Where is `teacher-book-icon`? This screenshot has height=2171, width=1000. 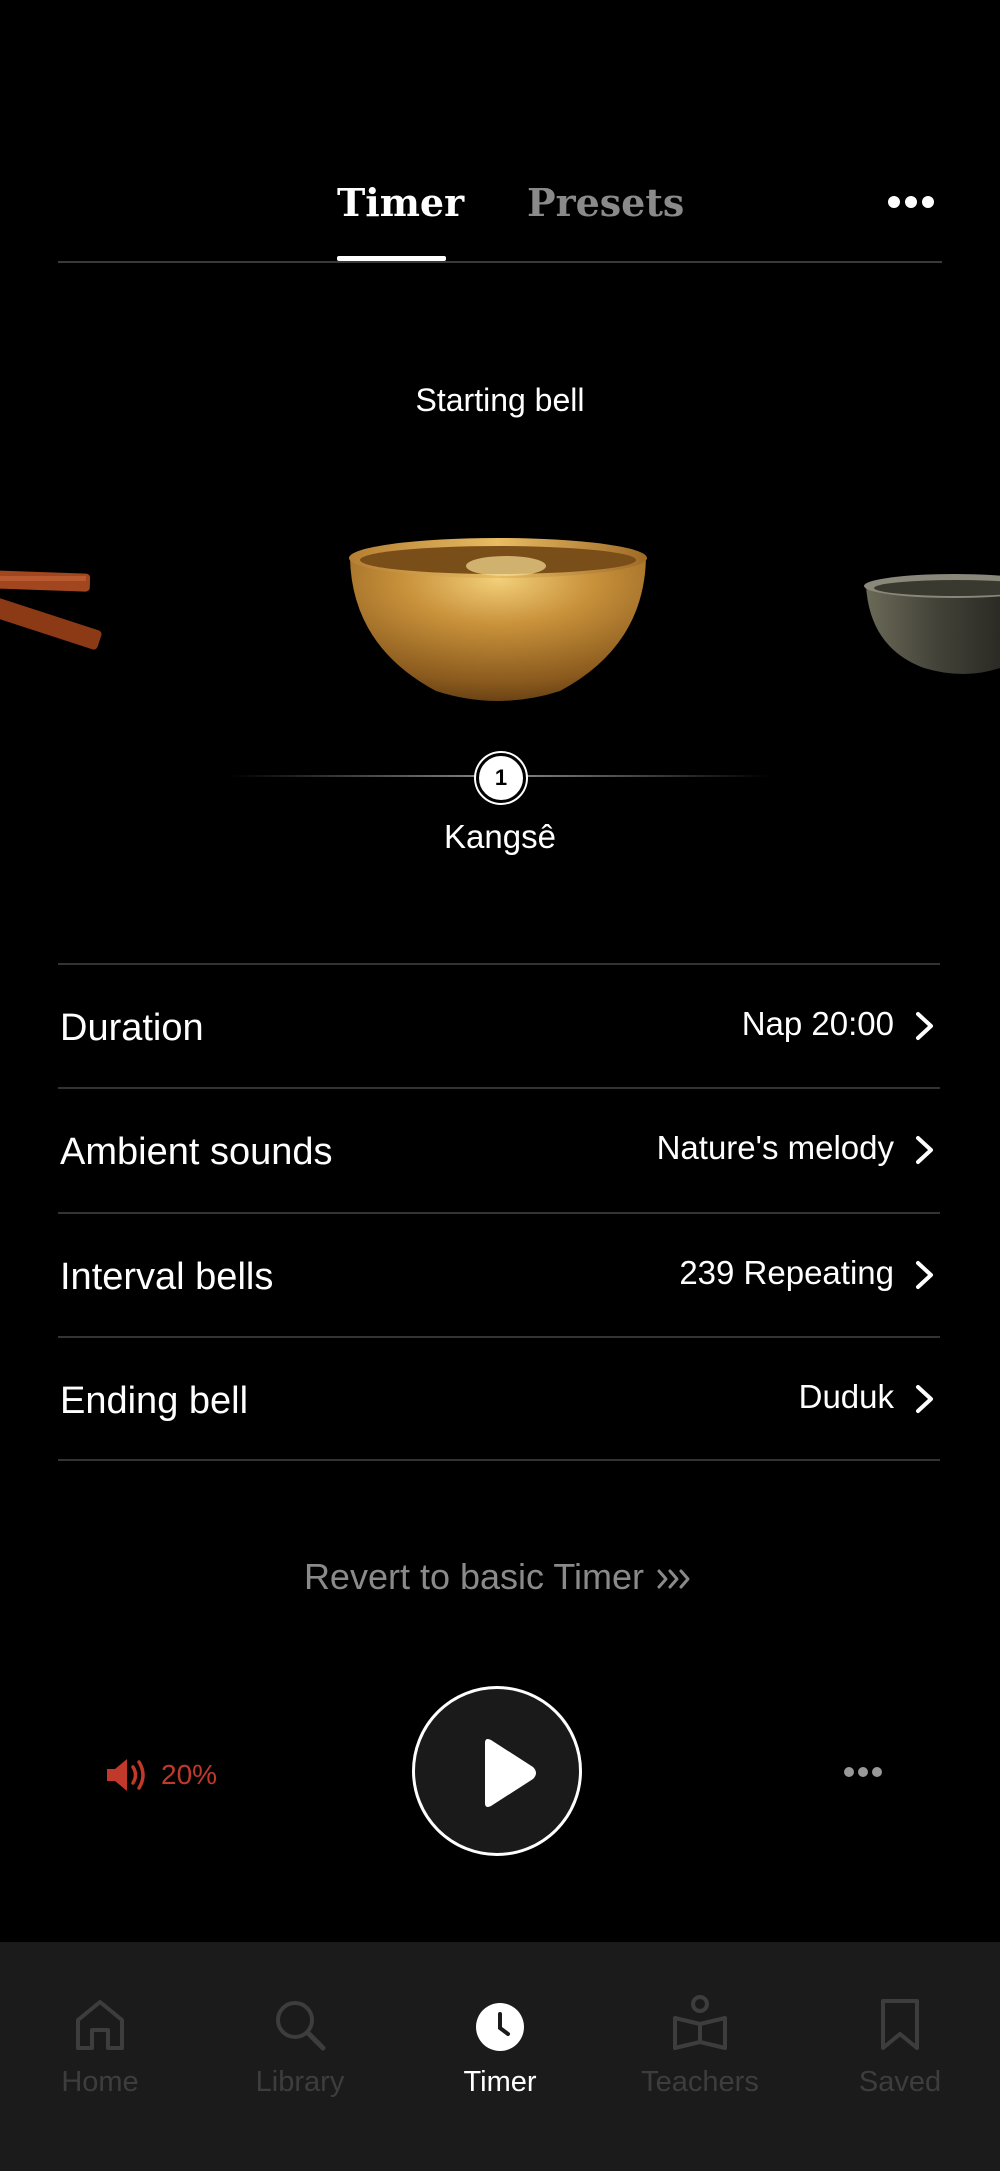 teacher-book-icon is located at coordinates (700, 2022).